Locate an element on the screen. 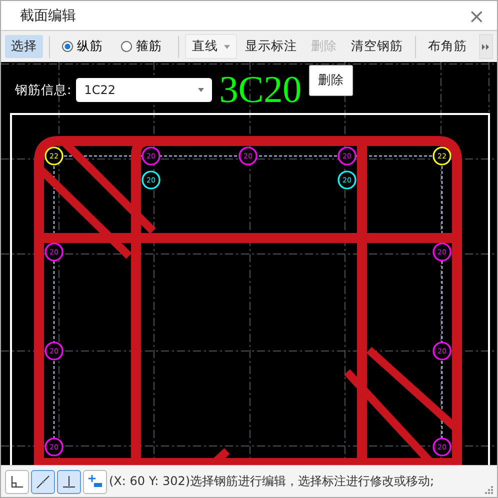 The image size is (498, 498). radio-option: 纵筋 is located at coordinates (84, 46).